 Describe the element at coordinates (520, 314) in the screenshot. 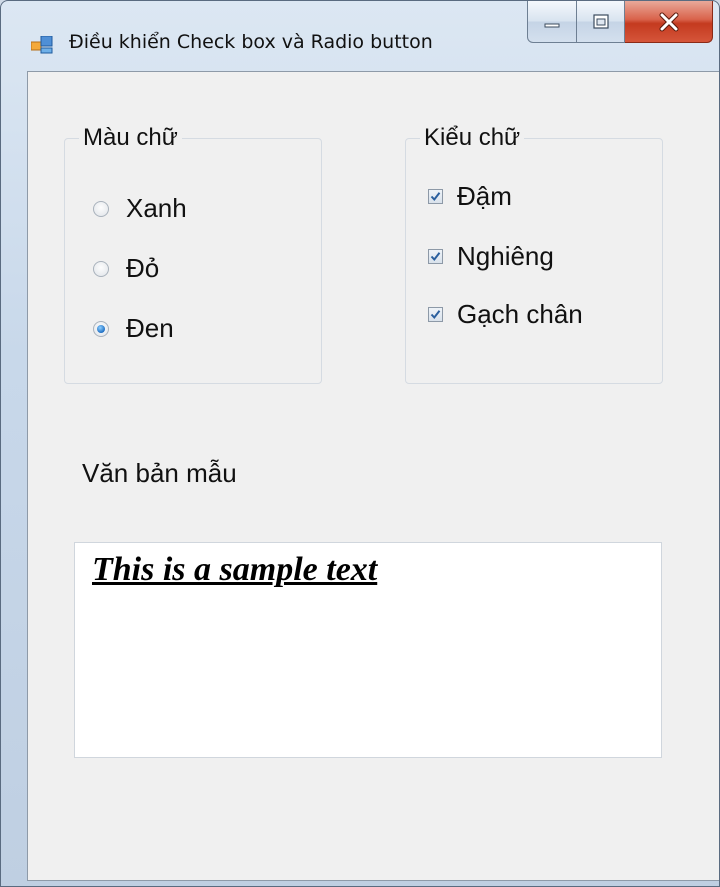

I see `checkbox-label: Gạch chân` at that location.